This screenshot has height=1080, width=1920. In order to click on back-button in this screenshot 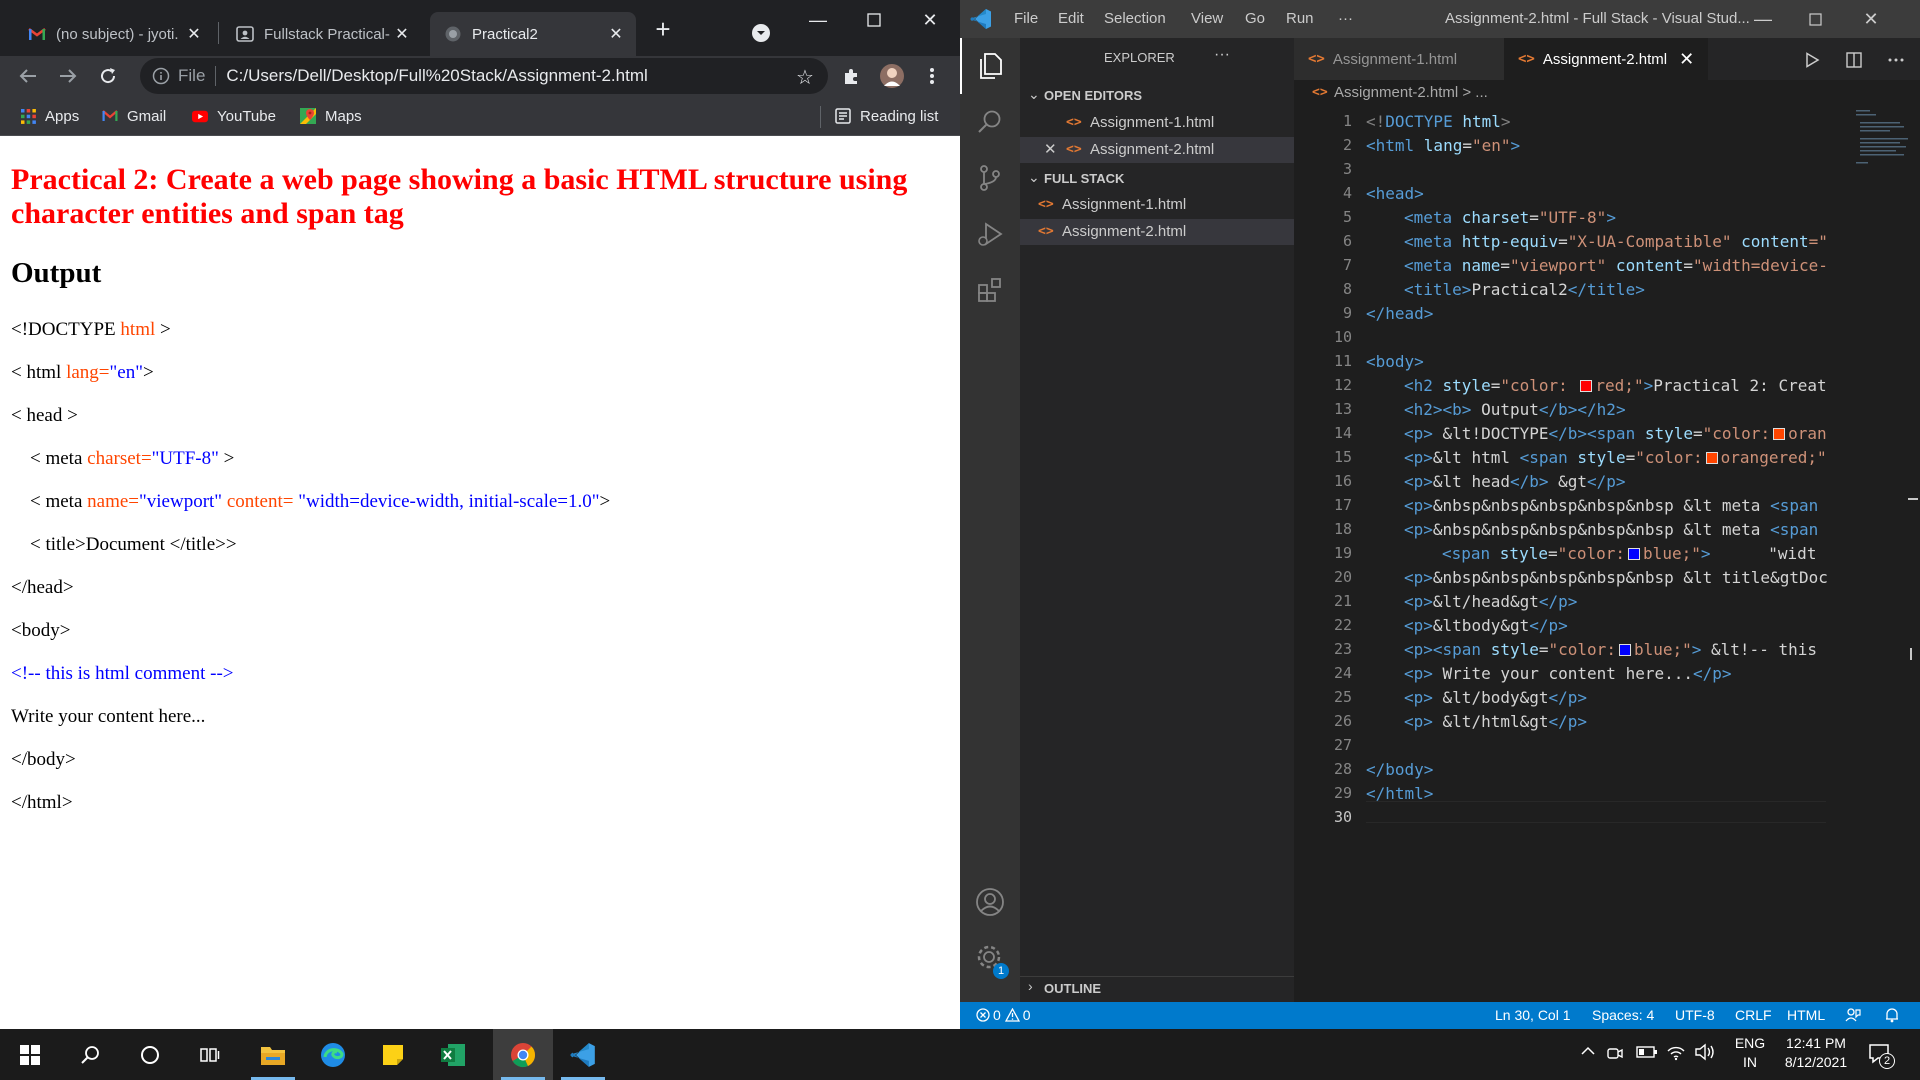, I will do `click(28, 76)`.